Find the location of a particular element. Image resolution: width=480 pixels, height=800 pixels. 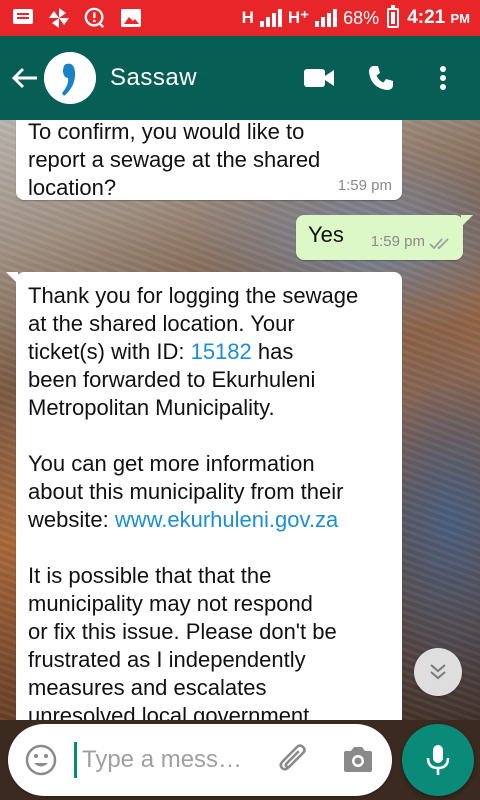

clock: 4:21 PM is located at coordinates (438, 17).